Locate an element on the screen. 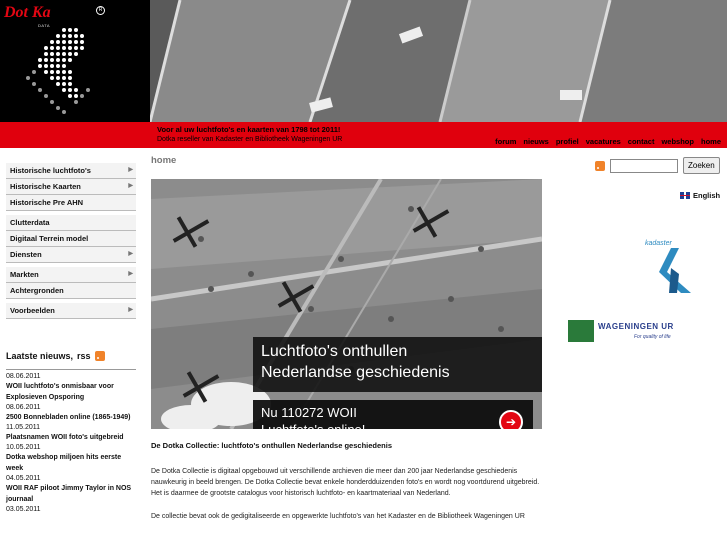 Image resolution: width=727 pixels, height=545 pixels. sidebar-item-digitaal-terrein-model: Digitaal Terrein model is located at coordinates (71, 239).